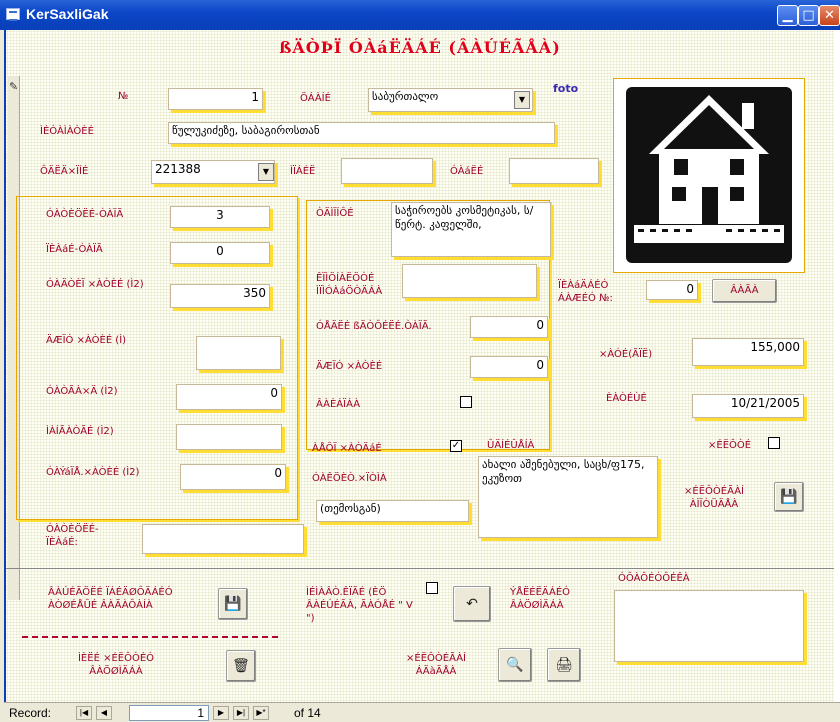 This screenshot has width=840, height=722. What do you see at coordinates (540, 599) in the screenshot?
I see `cvlilebis-gauqmeba-label: ÝÅËÉËÄÁÉÓ ÂÀÖØÌÄÁÀ` at bounding box center [540, 599].